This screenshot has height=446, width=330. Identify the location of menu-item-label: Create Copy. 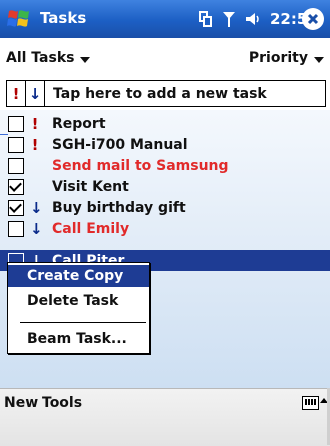
(75, 276).